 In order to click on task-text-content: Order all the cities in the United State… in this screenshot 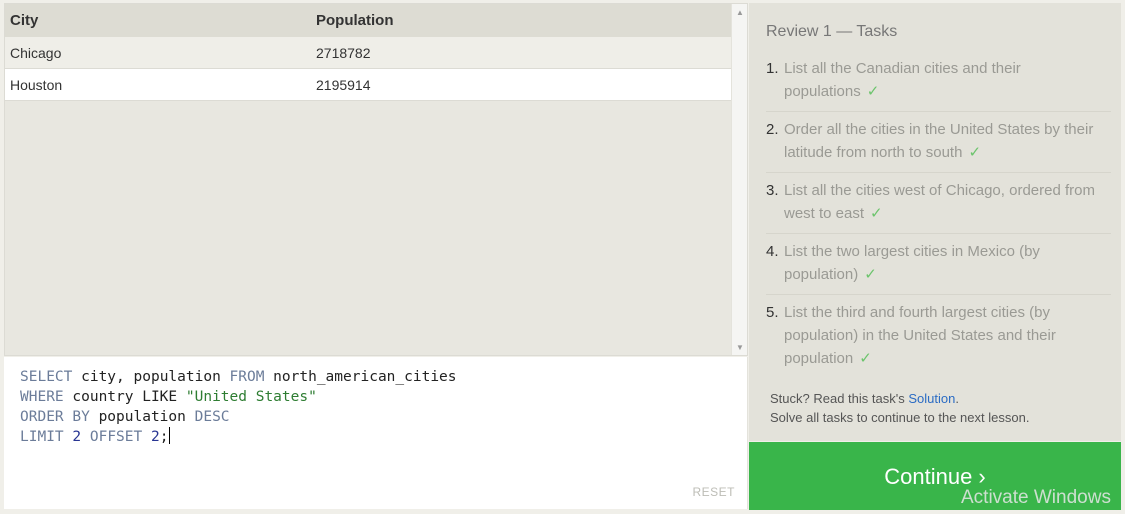, I will do `click(939, 141)`.